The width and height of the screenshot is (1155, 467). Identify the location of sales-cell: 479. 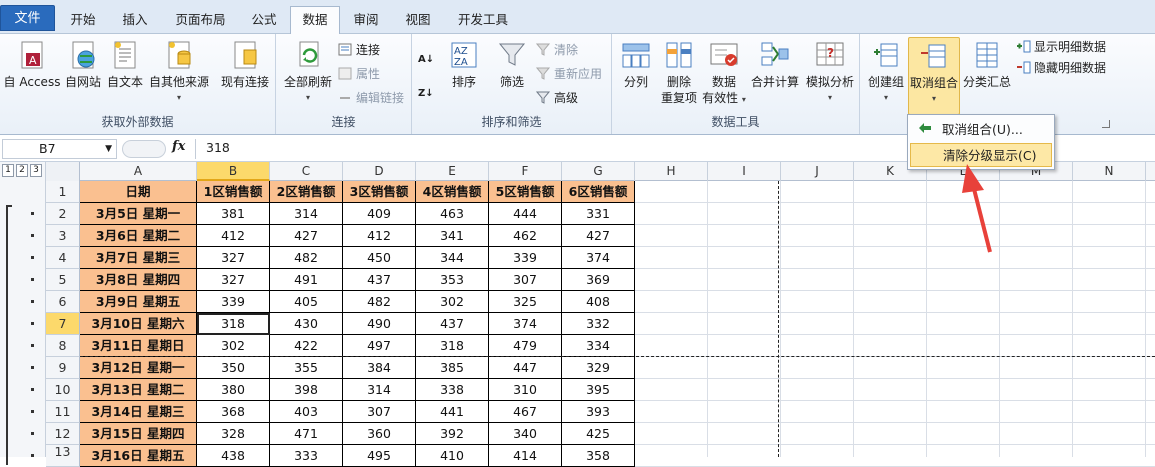
(525, 346).